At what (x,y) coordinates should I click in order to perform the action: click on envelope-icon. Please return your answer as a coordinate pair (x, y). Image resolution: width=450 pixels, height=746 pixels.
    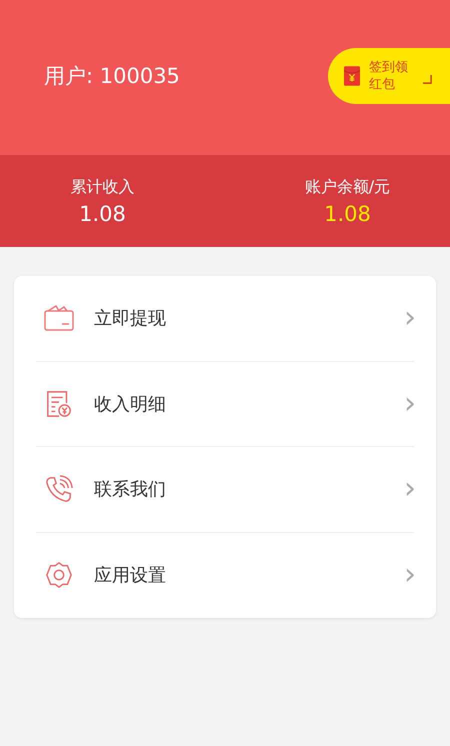
    Looking at the image, I should click on (352, 76).